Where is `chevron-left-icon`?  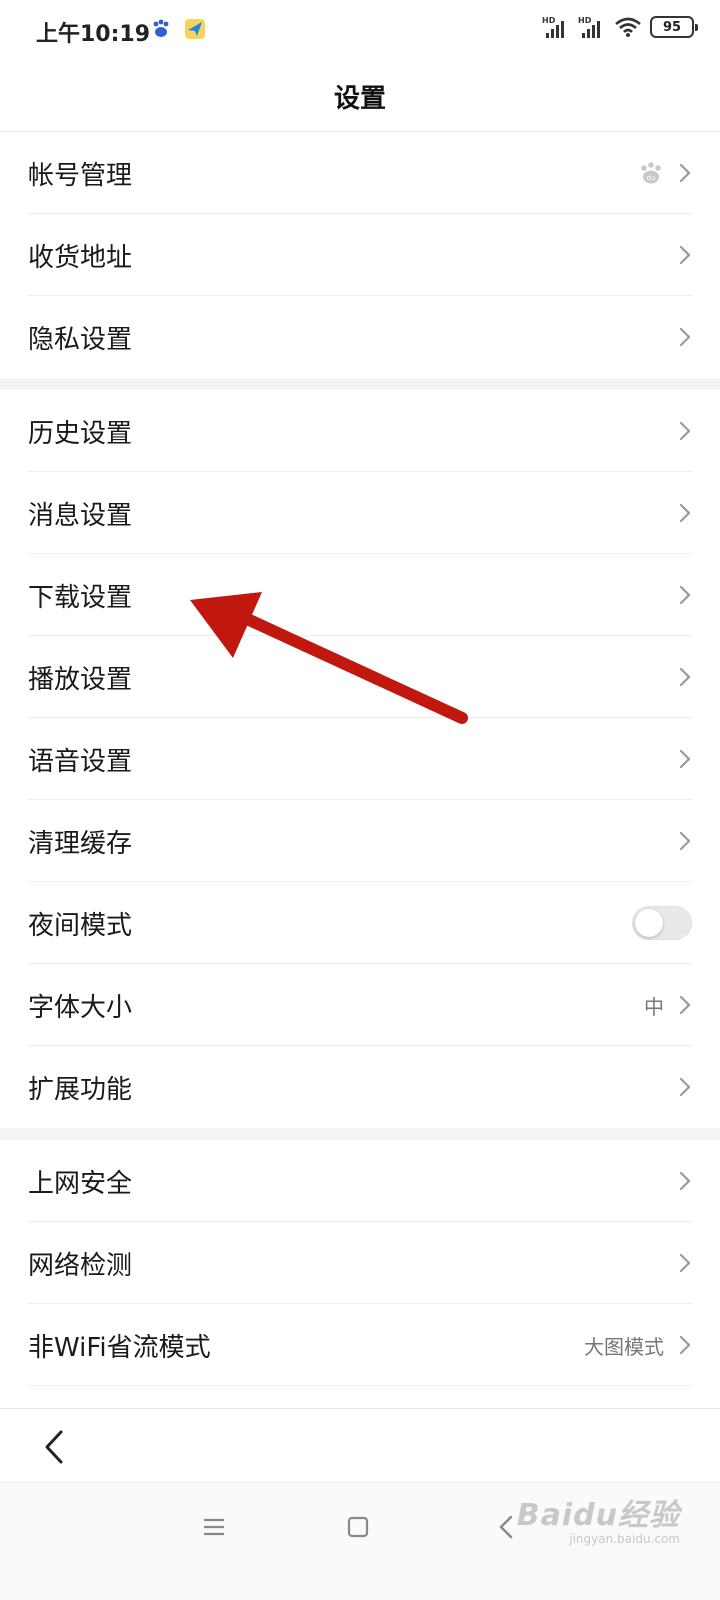
chevron-left-icon is located at coordinates (54, 1447).